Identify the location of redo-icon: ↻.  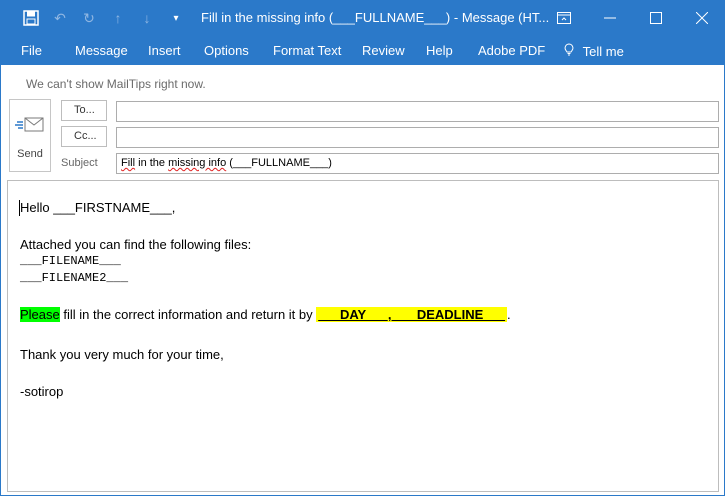
(89, 18).